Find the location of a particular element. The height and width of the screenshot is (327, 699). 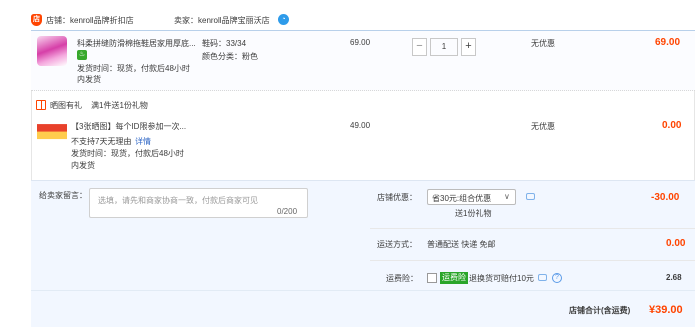

insurance-desc: 退换货可赔付10元 is located at coordinates (501, 278).